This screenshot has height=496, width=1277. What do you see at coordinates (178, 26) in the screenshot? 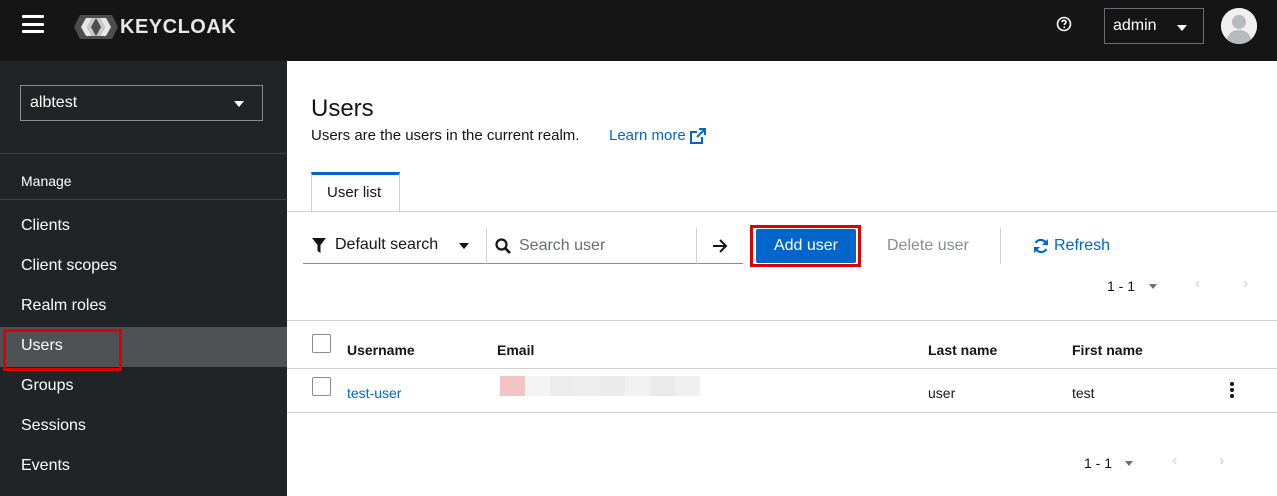
I see `brand-name: KEYCLOAK` at bounding box center [178, 26].